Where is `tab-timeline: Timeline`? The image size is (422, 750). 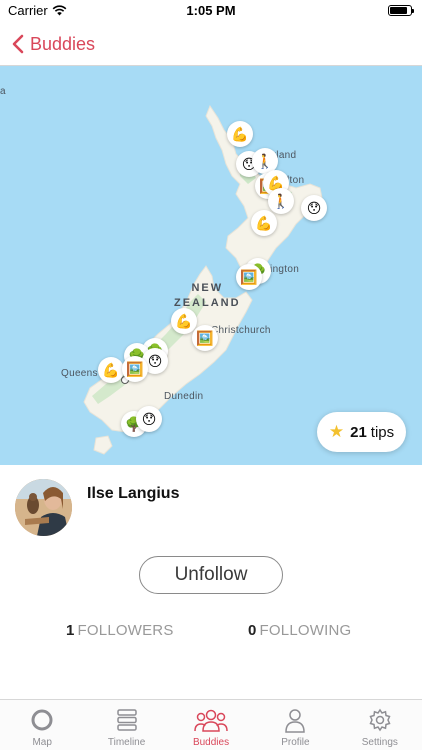
tab-timeline: Timeline is located at coordinates (126, 725).